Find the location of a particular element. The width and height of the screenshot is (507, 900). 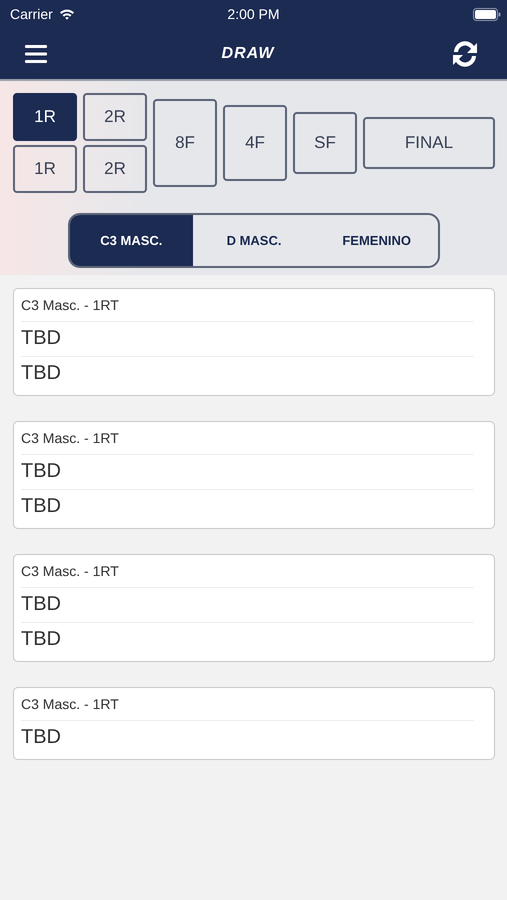

menu-icon is located at coordinates (36, 53).